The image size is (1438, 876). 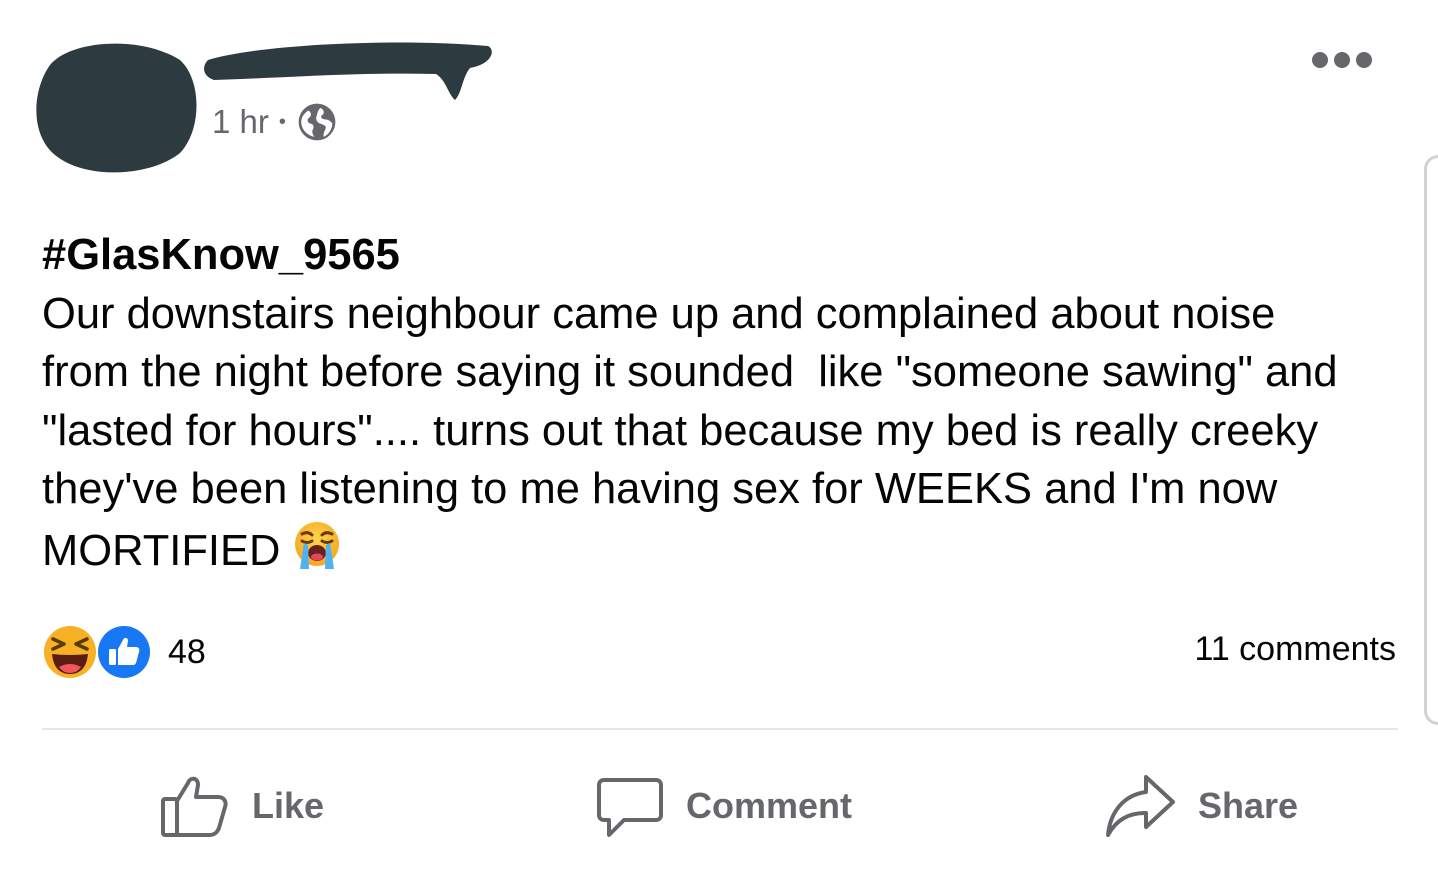 I want to click on share-button: Share, so click(x=1201, y=806).